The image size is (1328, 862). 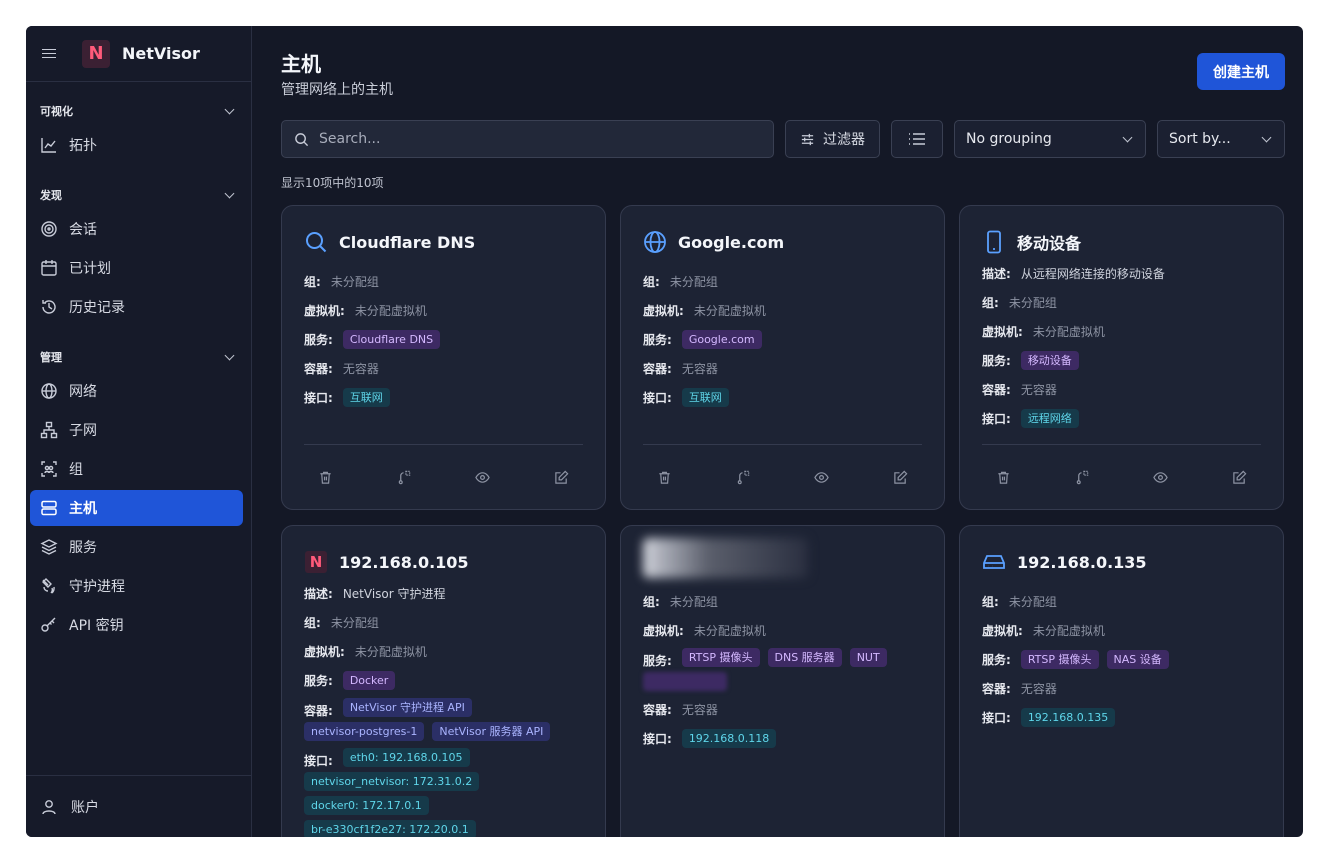 I want to click on search-box, so click(x=527, y=139).